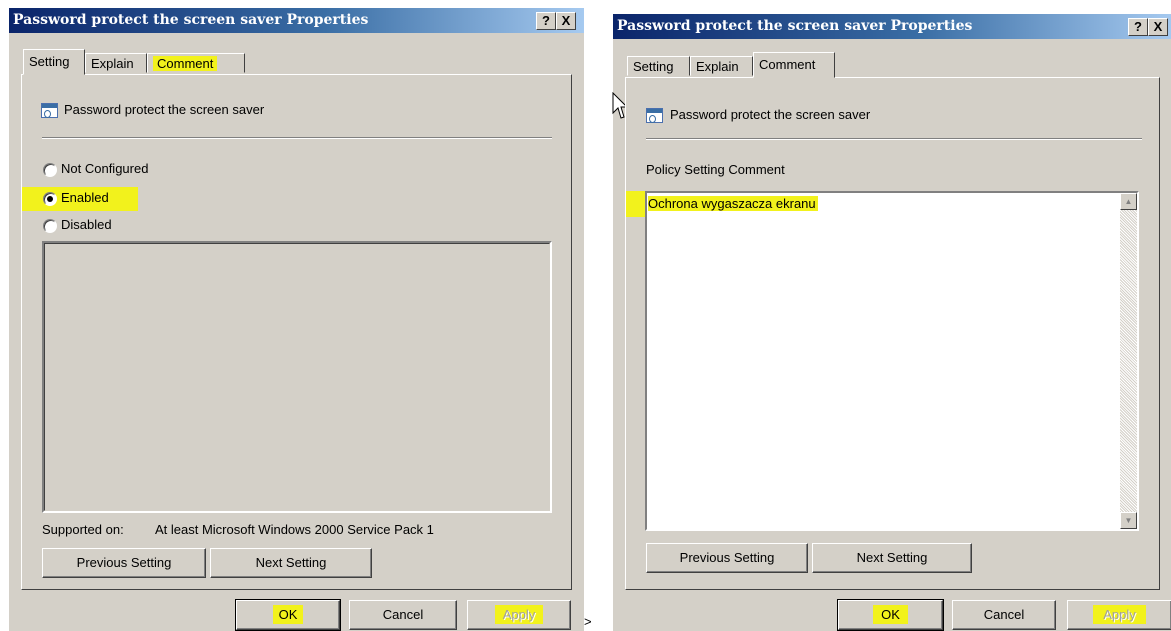  I want to click on radio-enabled: Enabled, so click(143, 200).